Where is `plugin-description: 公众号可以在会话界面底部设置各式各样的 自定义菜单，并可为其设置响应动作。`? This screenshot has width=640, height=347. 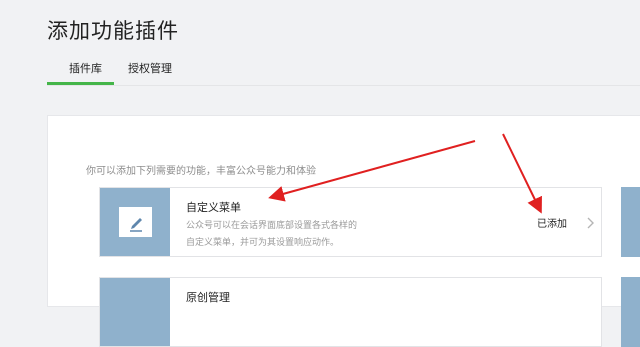
plugin-description: 公众号可以在会话界面底部设置各式各样的 自定义菜单，并可为其设置响应动作。 is located at coordinates (271, 235).